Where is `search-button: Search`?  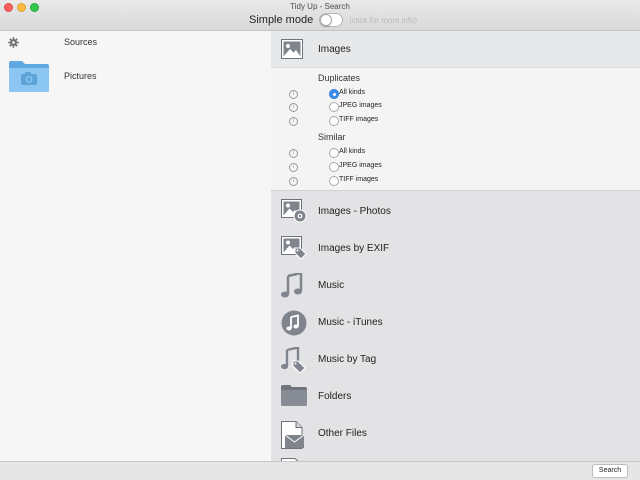 search-button: Search is located at coordinates (610, 471).